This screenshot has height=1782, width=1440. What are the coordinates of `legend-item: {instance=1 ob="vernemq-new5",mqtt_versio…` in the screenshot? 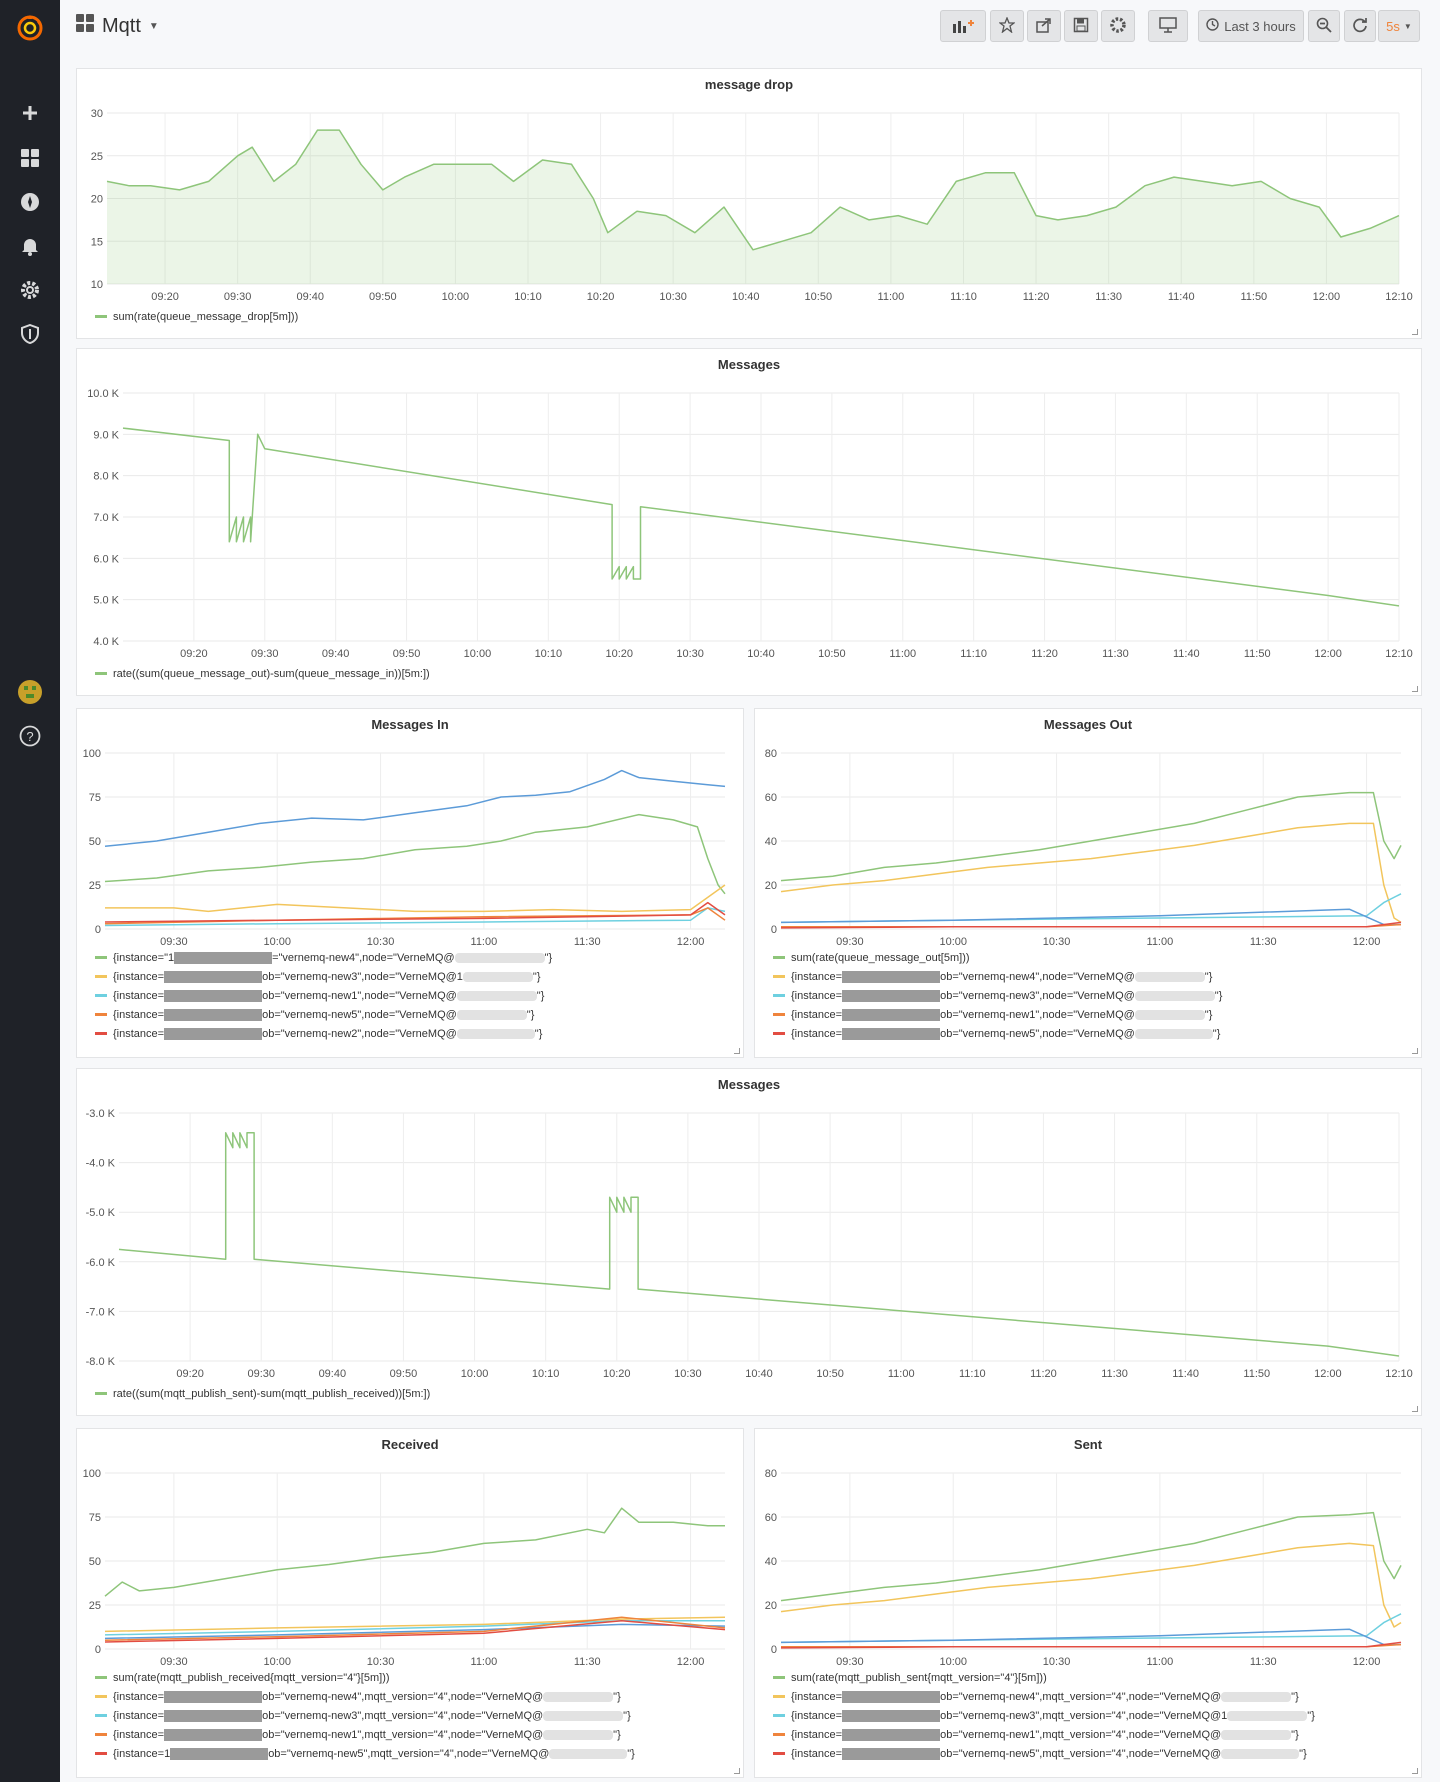 It's located at (365, 1753).